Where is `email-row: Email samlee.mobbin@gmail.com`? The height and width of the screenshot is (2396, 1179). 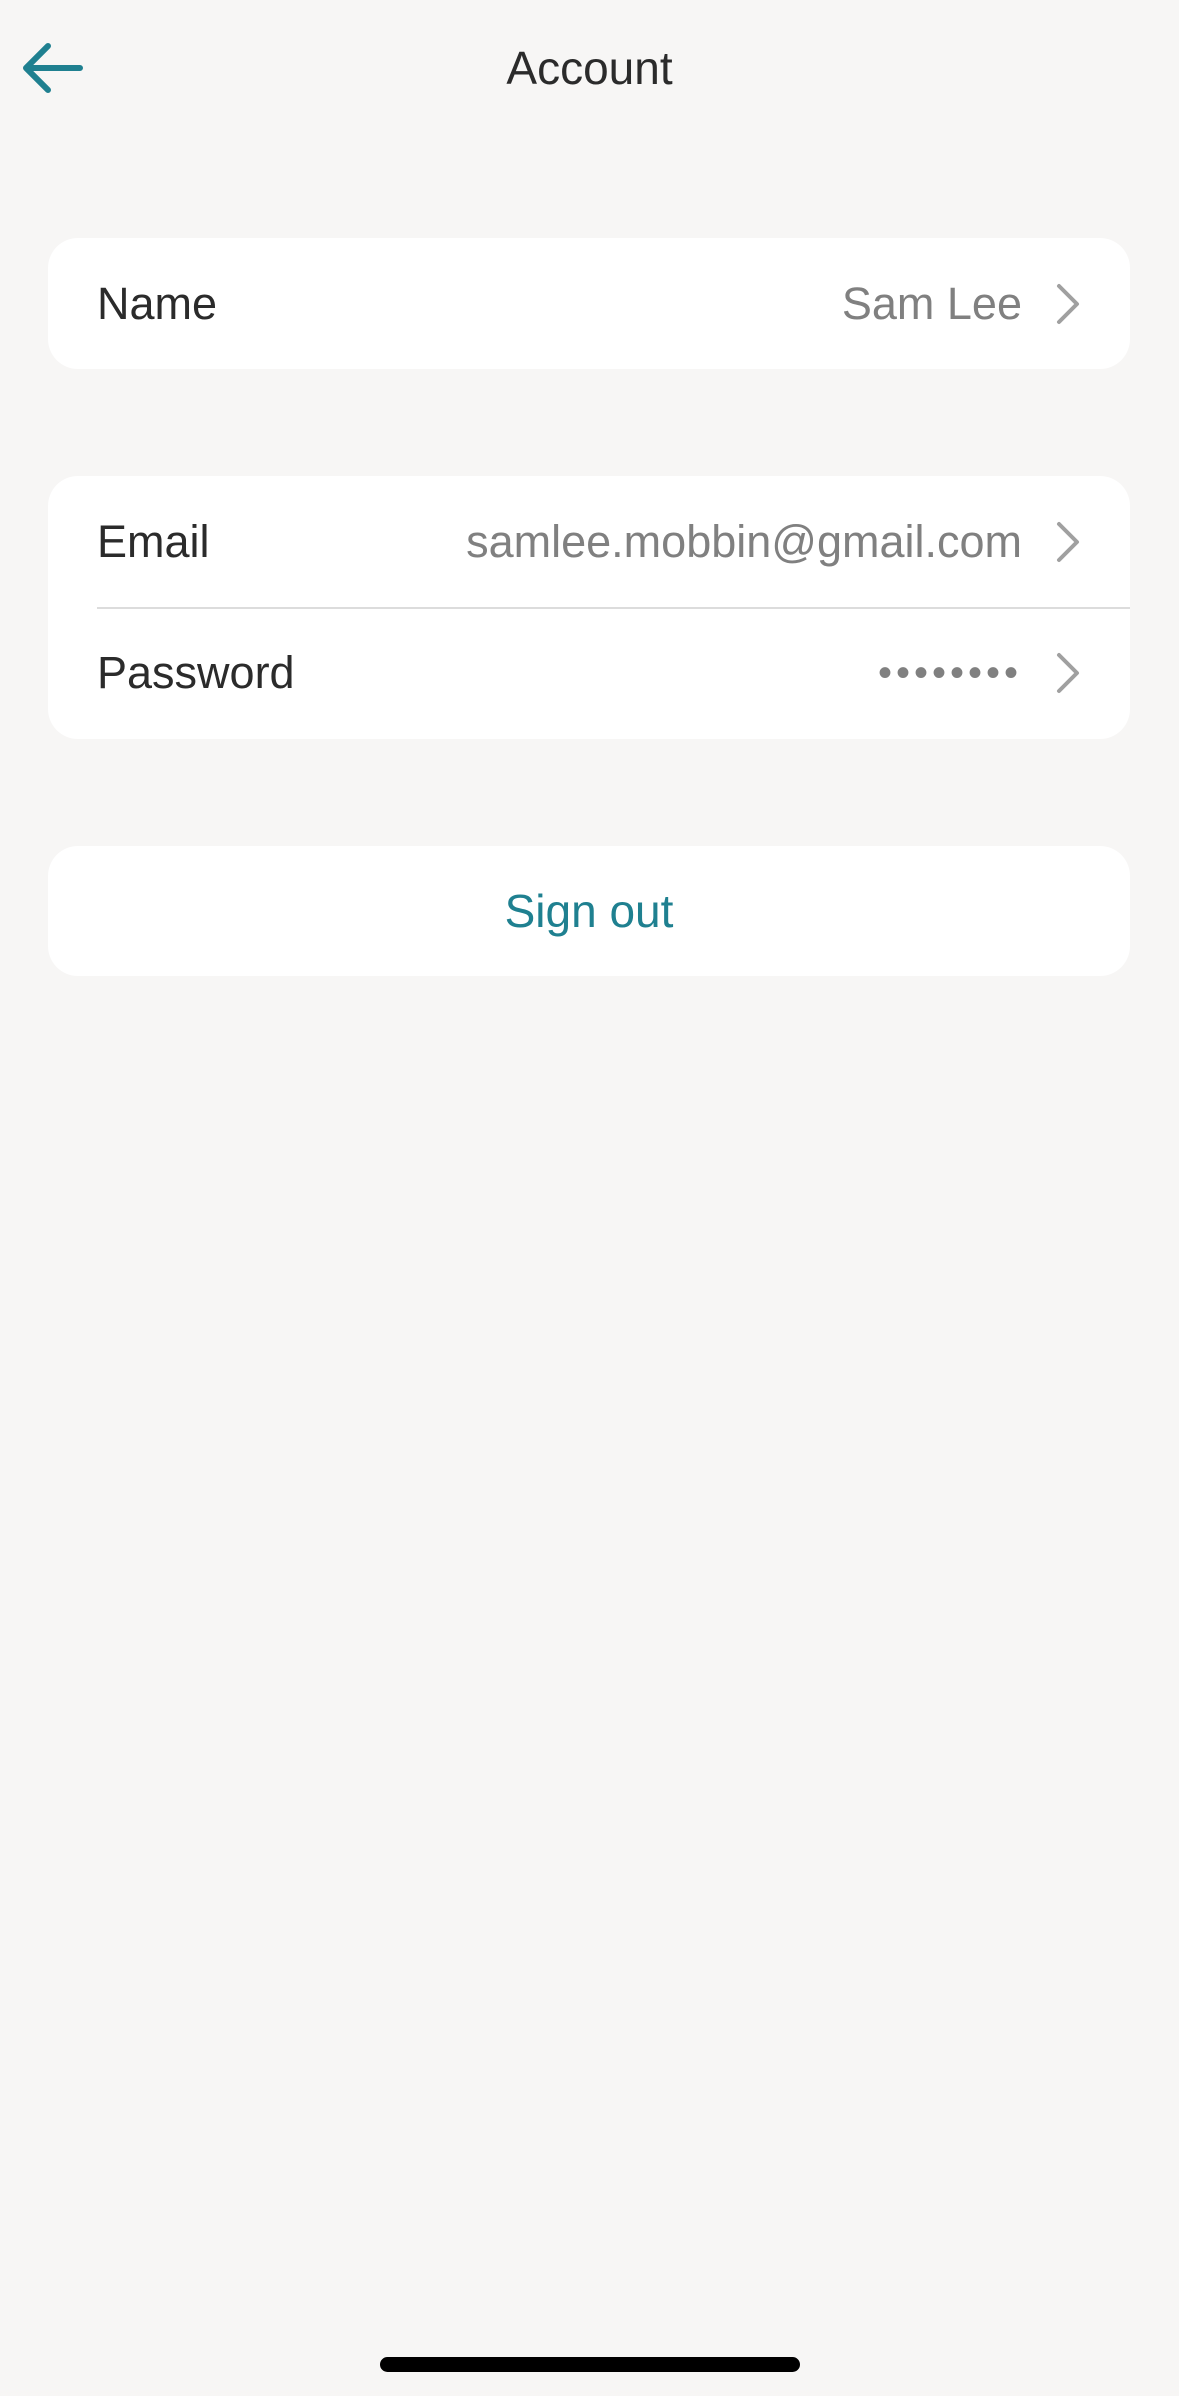
email-row: Email samlee.mobbin@gmail.com is located at coordinates (589, 541).